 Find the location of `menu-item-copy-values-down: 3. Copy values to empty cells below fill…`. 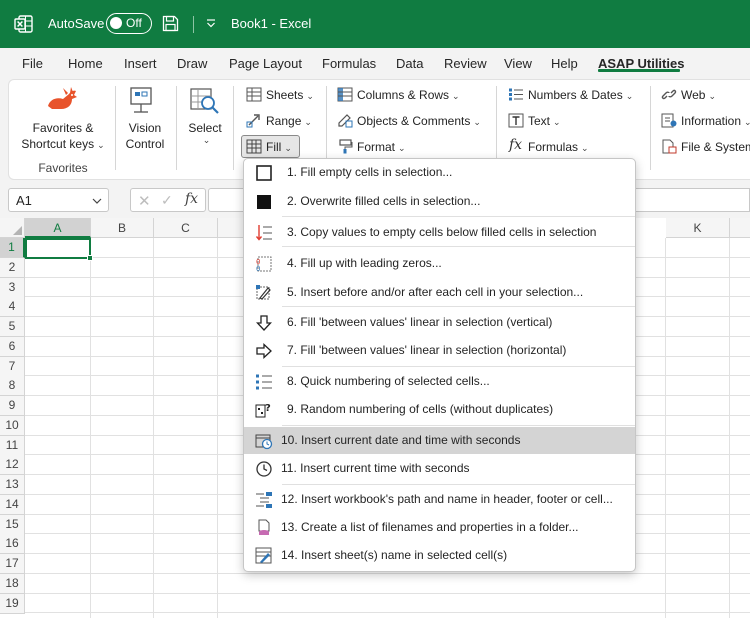

menu-item-copy-values-down: 3. Copy values to empty cells below fill… is located at coordinates (439, 232).